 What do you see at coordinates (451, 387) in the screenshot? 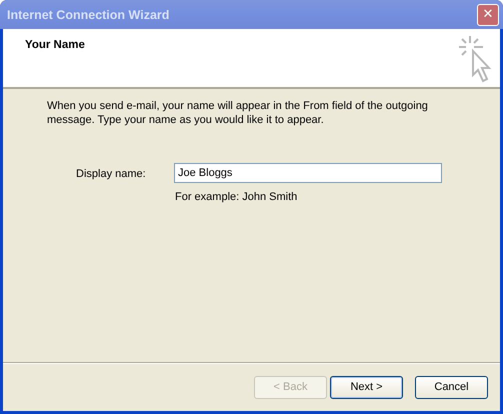
I see `wizard-button: Cancel` at bounding box center [451, 387].